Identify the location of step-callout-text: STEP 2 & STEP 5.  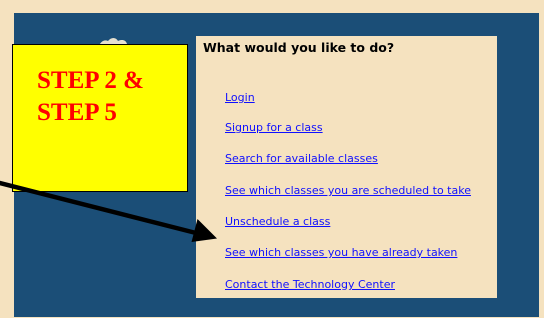
(90, 96).